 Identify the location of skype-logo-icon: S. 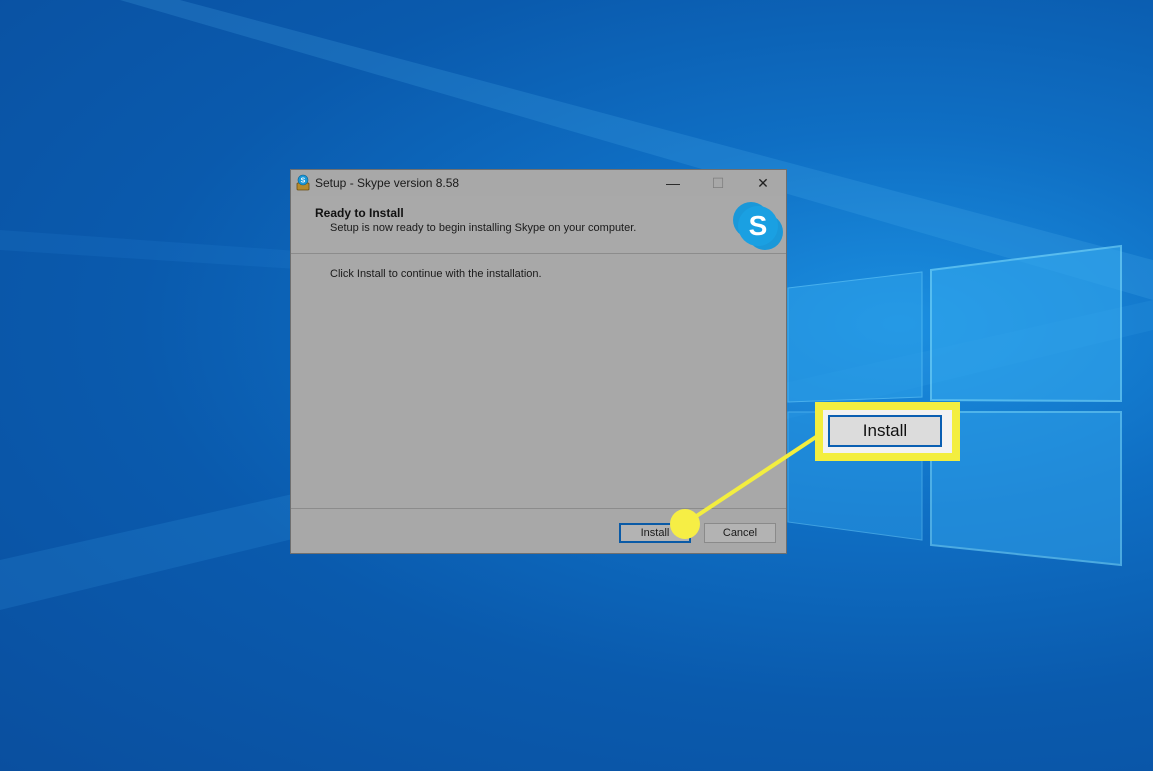
(758, 226).